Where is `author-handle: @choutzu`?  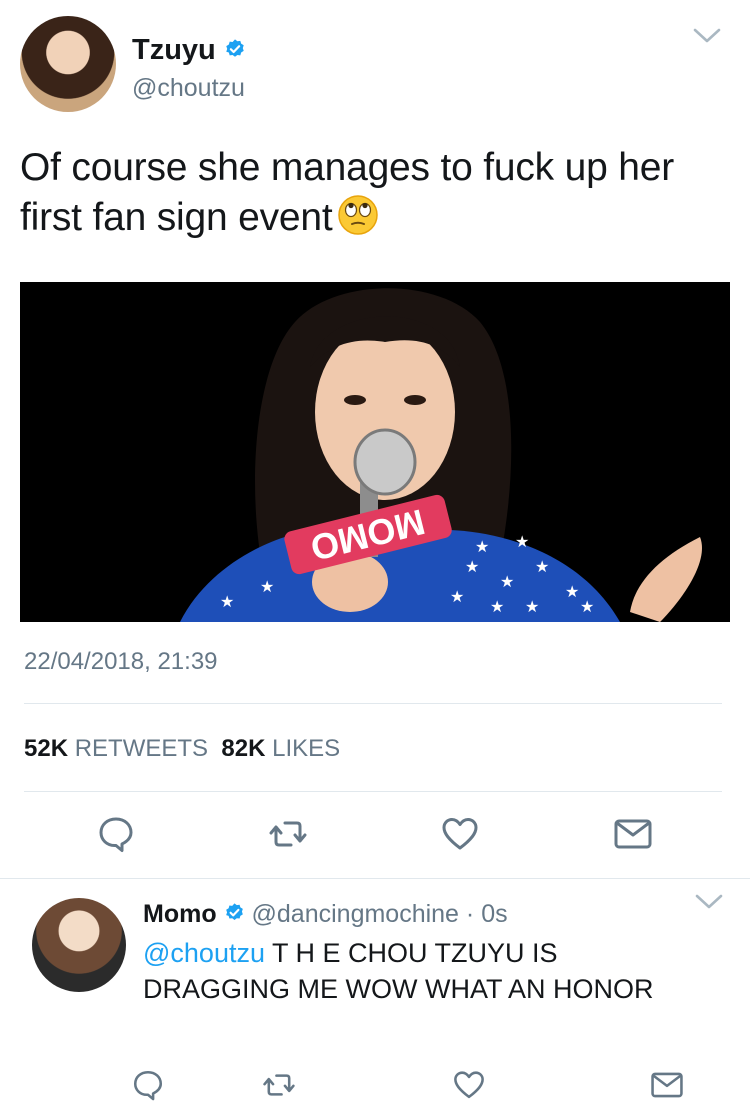 author-handle: @choutzu is located at coordinates (188, 88).